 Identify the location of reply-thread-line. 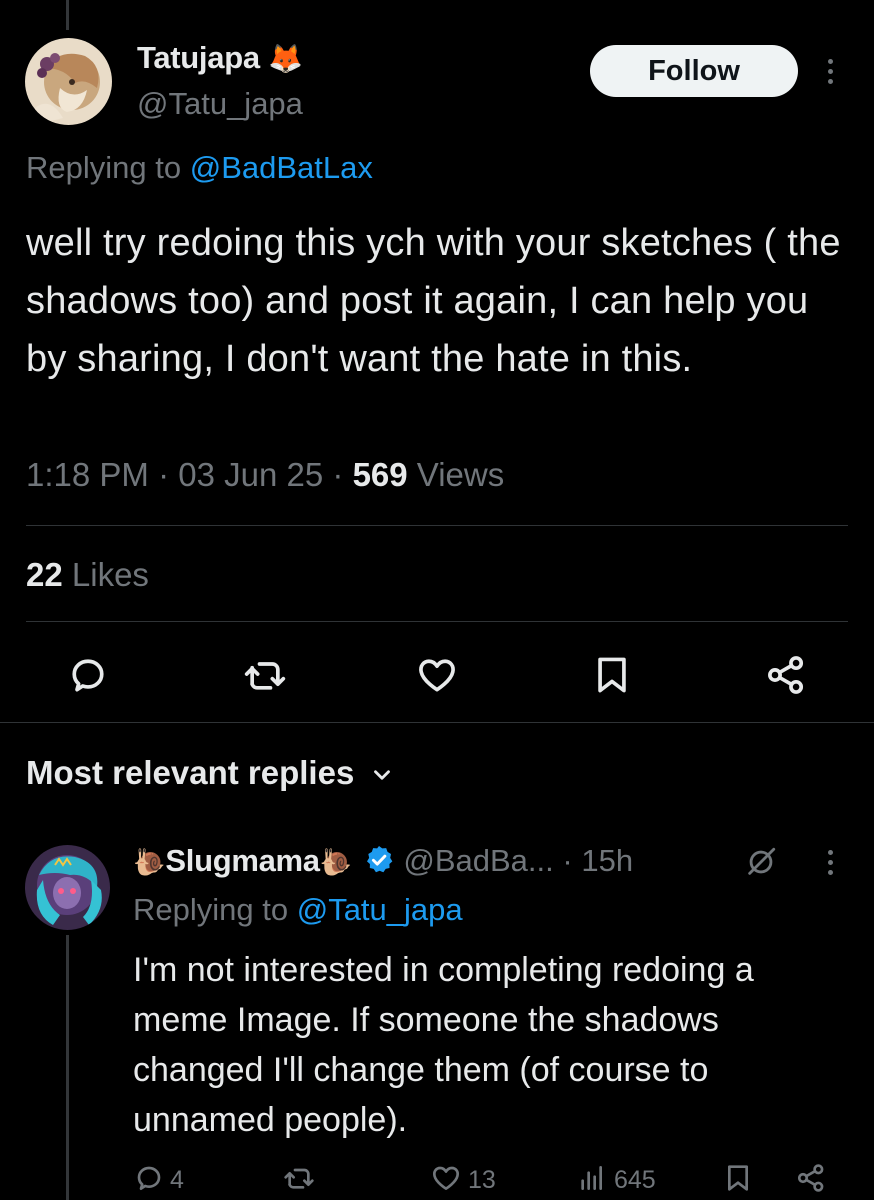
(67, 1067).